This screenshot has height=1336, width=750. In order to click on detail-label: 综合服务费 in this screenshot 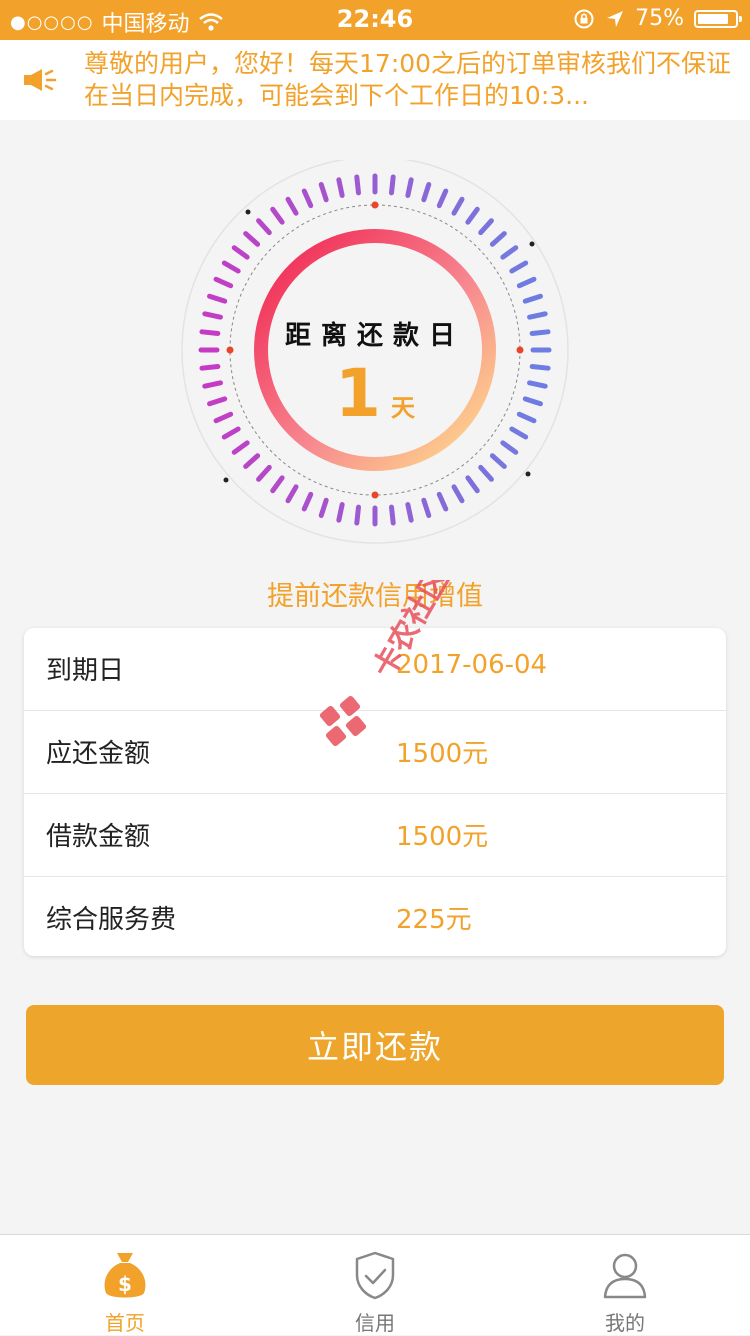, I will do `click(111, 920)`.